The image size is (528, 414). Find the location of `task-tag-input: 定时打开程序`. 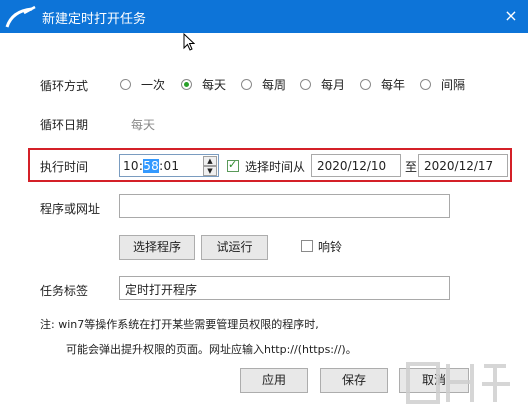

task-tag-input: 定时打开程序 is located at coordinates (284, 288).